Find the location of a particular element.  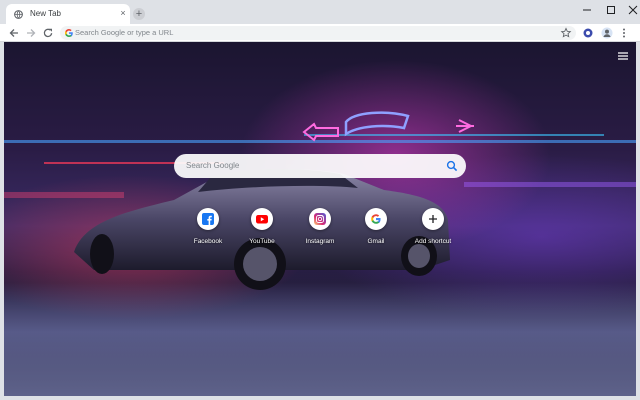

bookmark-star-icon is located at coordinates (566, 33).